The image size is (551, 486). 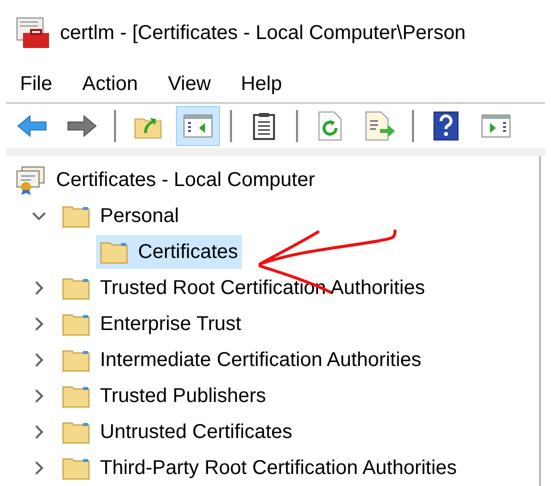 What do you see at coordinates (189, 84) in the screenshot?
I see `menu-item: View` at bounding box center [189, 84].